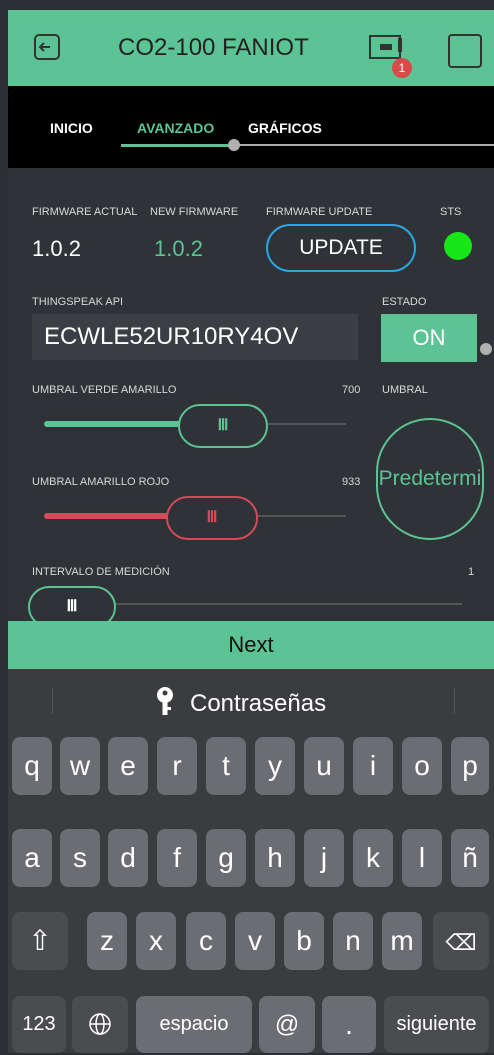 This screenshot has height=1055, width=494. What do you see at coordinates (177, 766) in the screenshot?
I see `key-r: r` at bounding box center [177, 766].